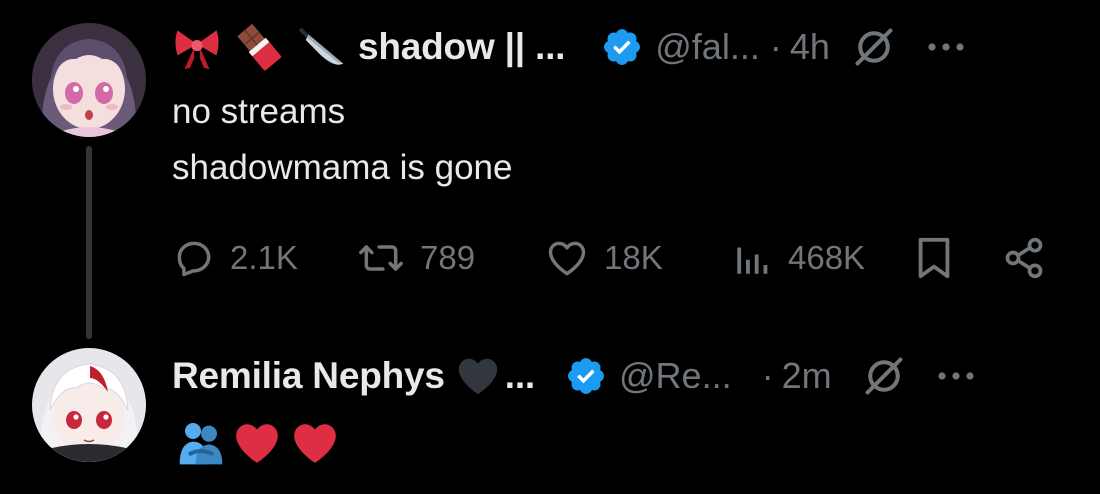 The height and width of the screenshot is (494, 1100). What do you see at coordinates (197, 47) in the screenshot?
I see `ribbon-emoji` at bounding box center [197, 47].